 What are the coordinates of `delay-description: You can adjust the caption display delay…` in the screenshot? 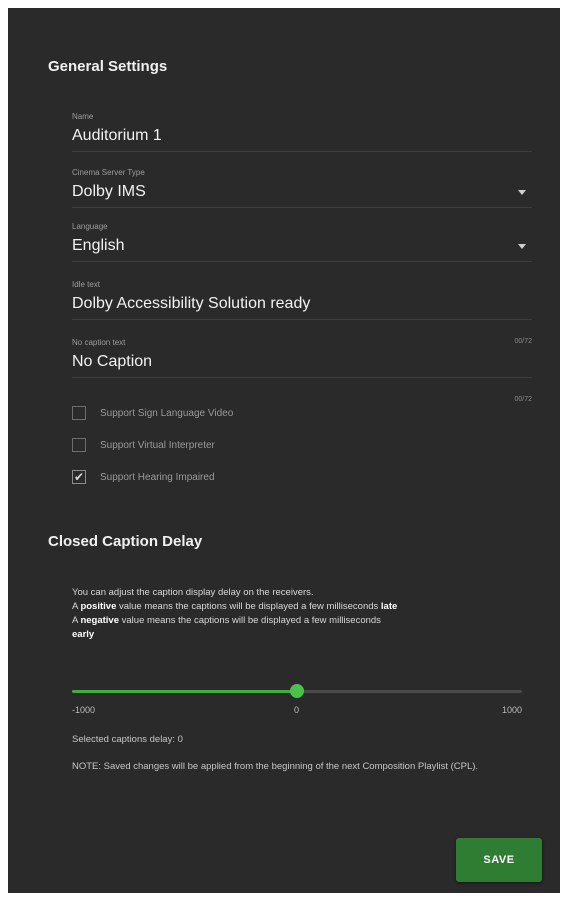 It's located at (299, 614).